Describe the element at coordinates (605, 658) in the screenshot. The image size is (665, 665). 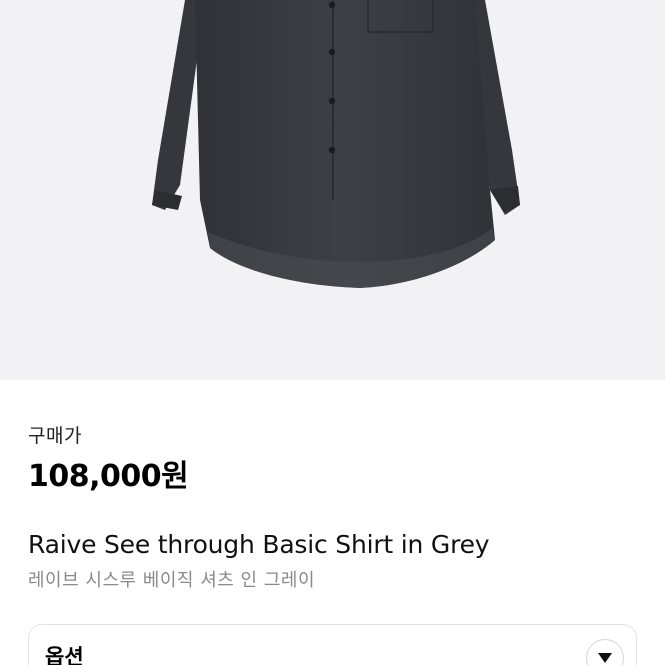
I see `chevron-down-icon` at that location.